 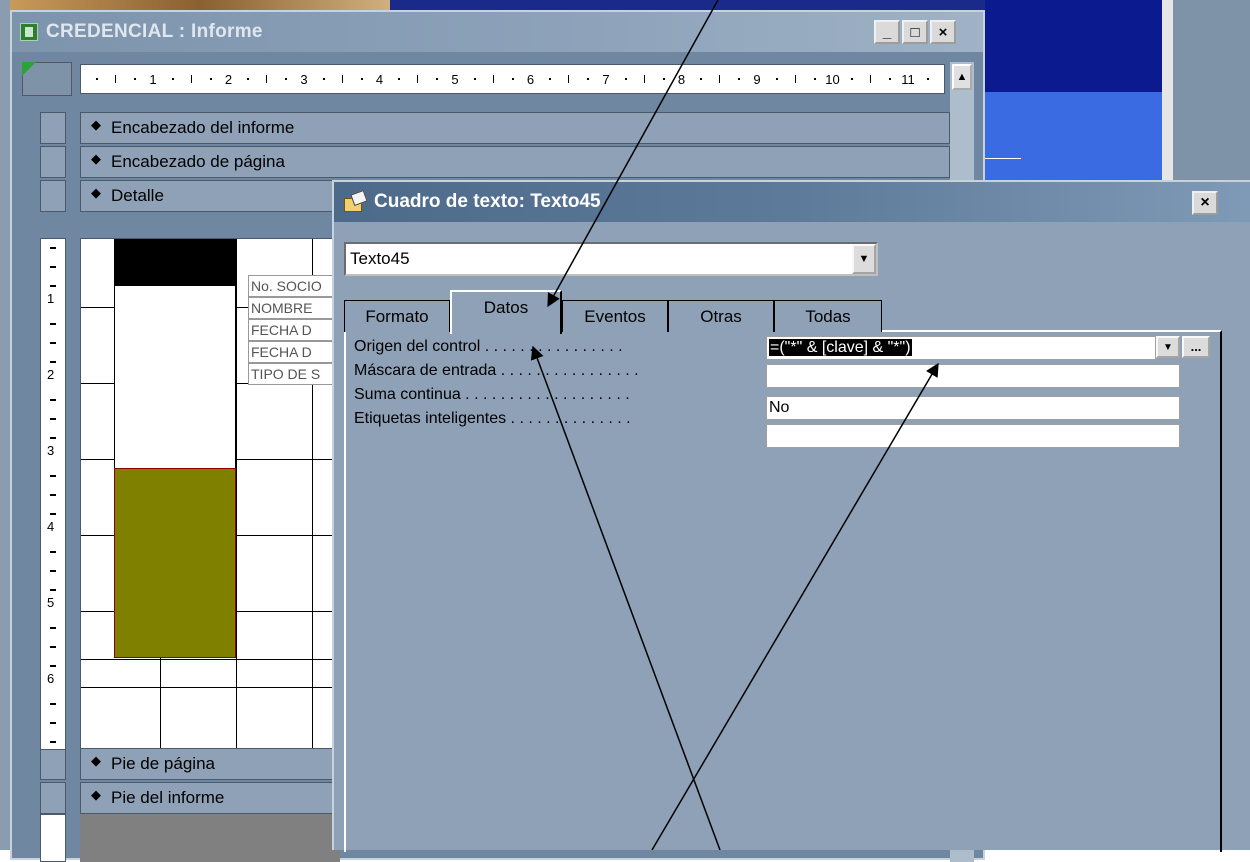 I want to click on smart-tags-field, so click(x=973, y=436).